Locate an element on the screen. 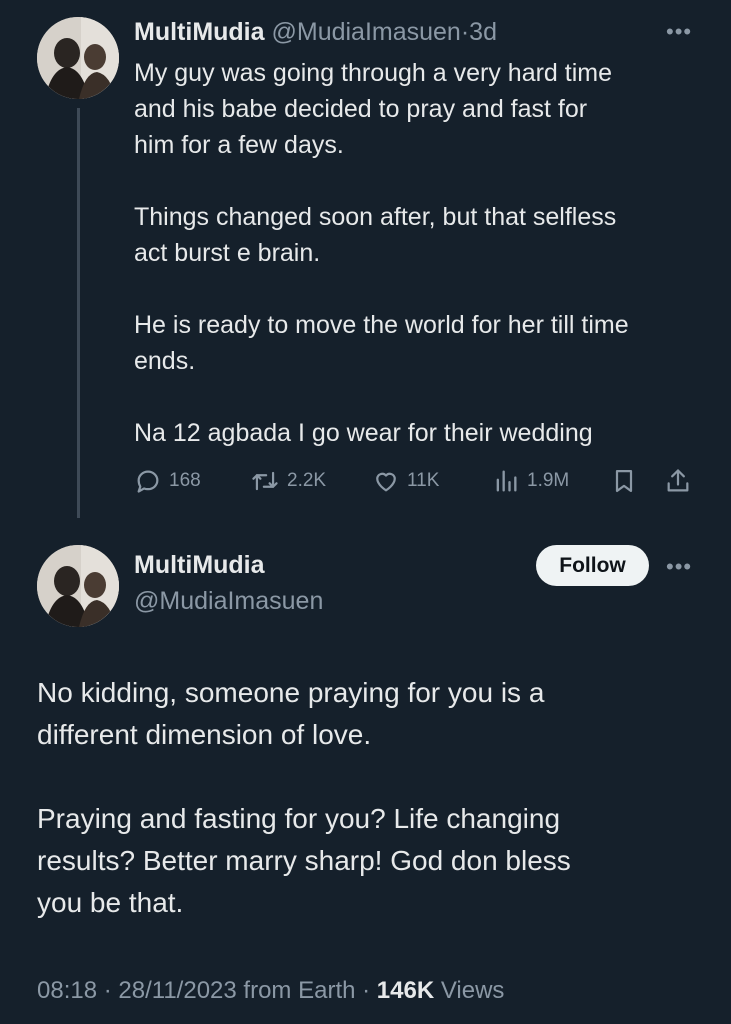 This screenshot has width=731, height=1024. like-count: 11K is located at coordinates (423, 480).